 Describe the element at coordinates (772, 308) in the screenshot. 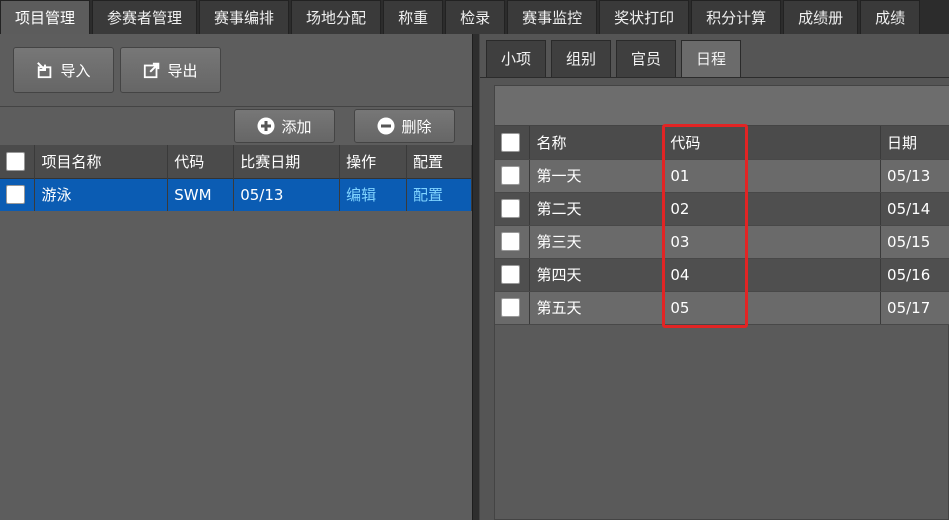

I see `day-code: 05` at that location.